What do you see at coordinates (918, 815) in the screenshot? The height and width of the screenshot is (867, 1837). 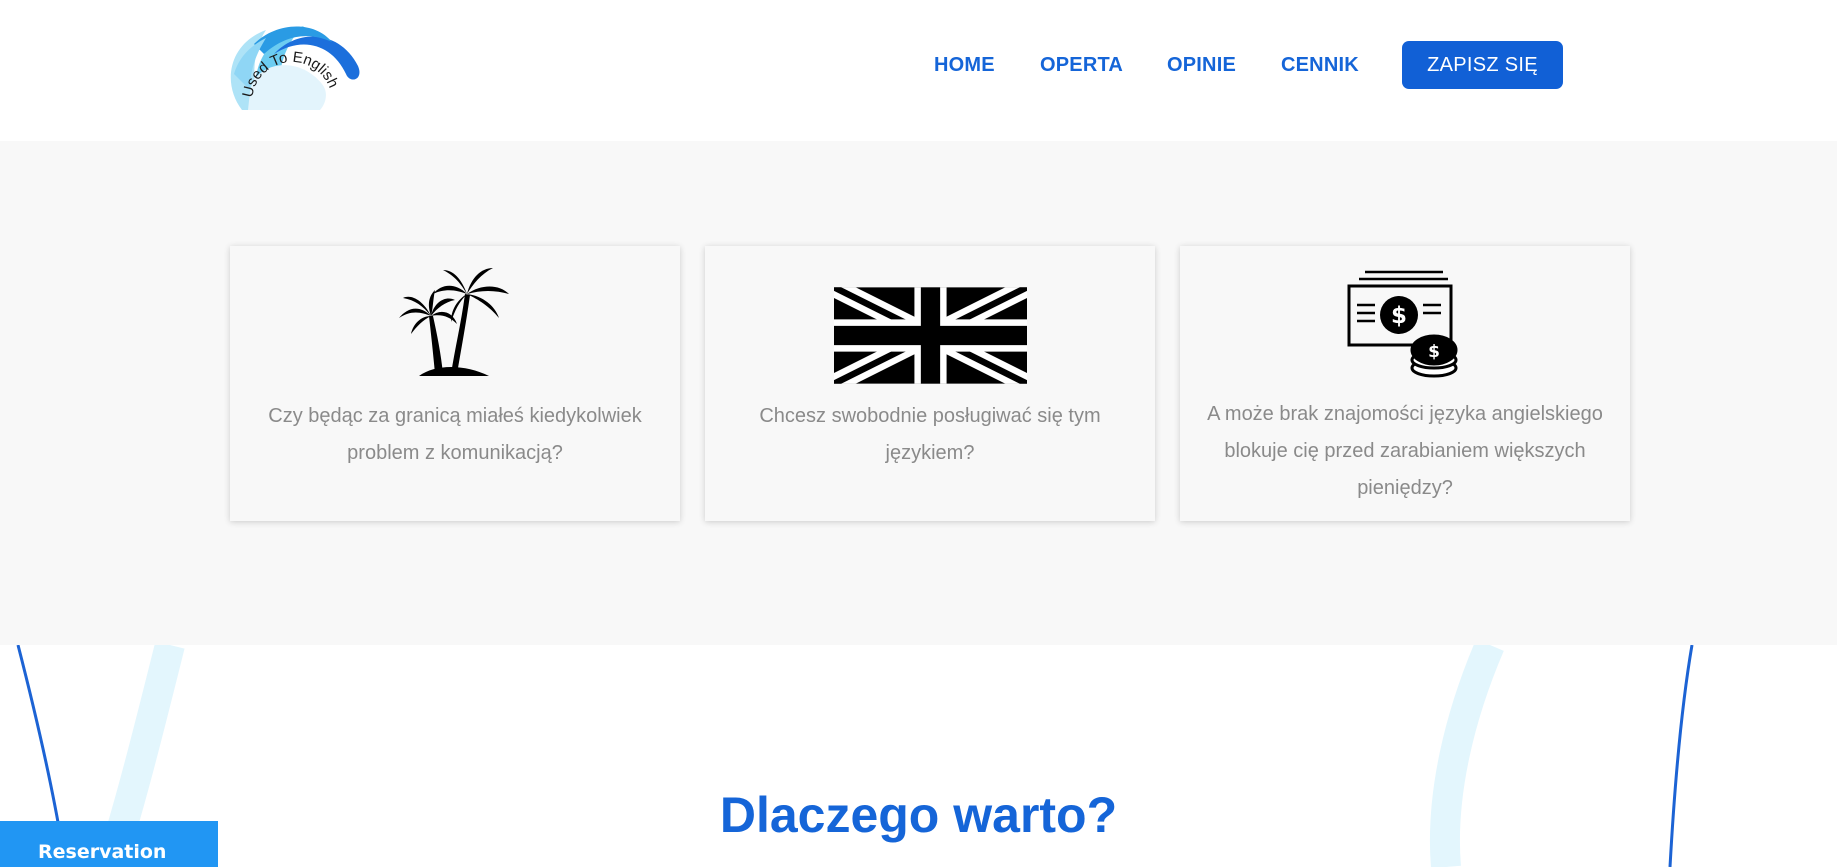 I see `section-title: Dlaczego warto?` at bounding box center [918, 815].